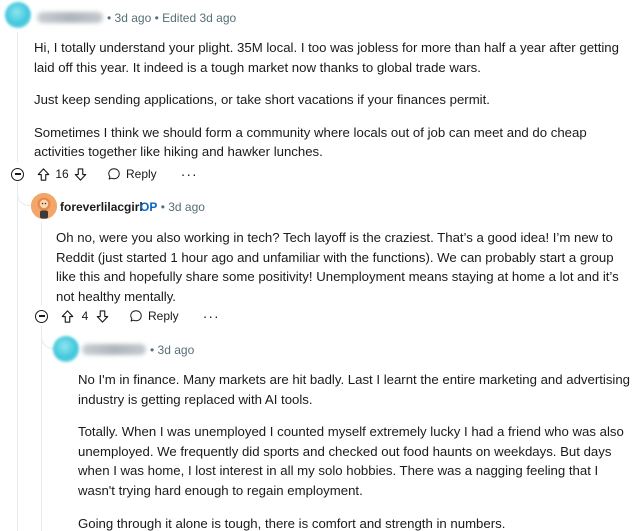 Image resolution: width=644 pixels, height=531 pixels. I want to click on vote-score: 16, so click(62, 174).